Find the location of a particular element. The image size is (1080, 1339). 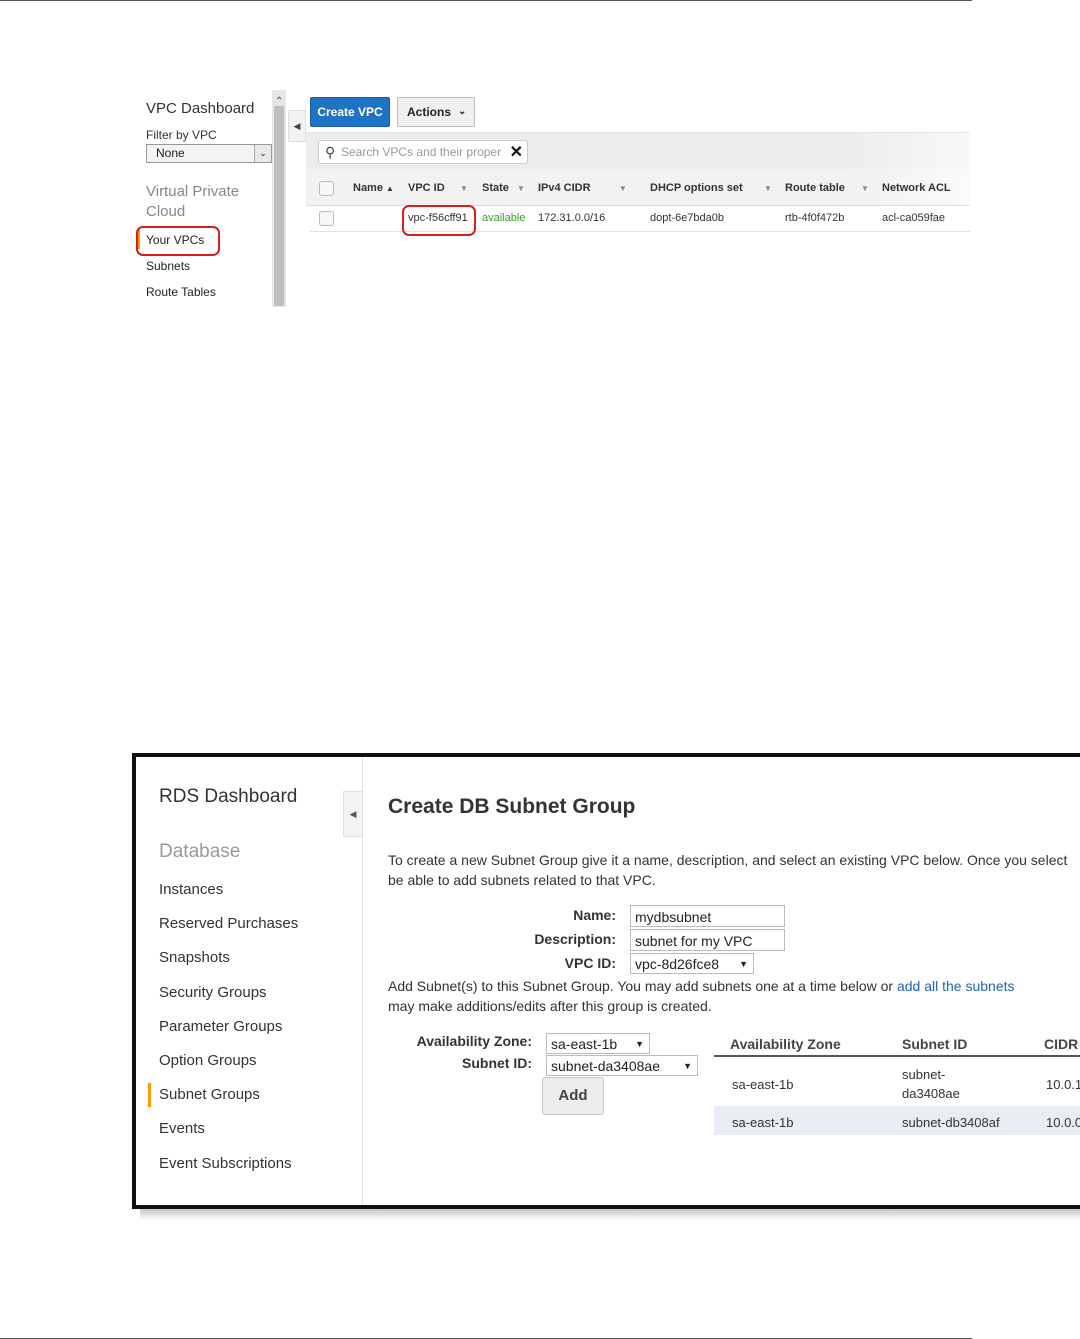

sidebar-item-route-tables: Route Tables is located at coordinates (181, 292).